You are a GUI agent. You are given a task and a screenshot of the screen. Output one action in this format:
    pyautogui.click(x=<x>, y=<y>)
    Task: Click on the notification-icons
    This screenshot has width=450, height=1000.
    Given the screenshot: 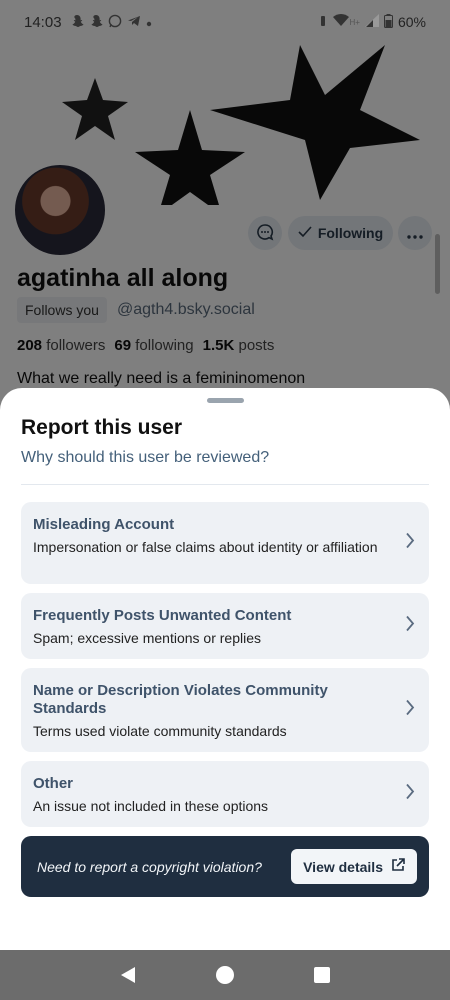 What is the action you would take?
    pyautogui.click(x=111, y=22)
    